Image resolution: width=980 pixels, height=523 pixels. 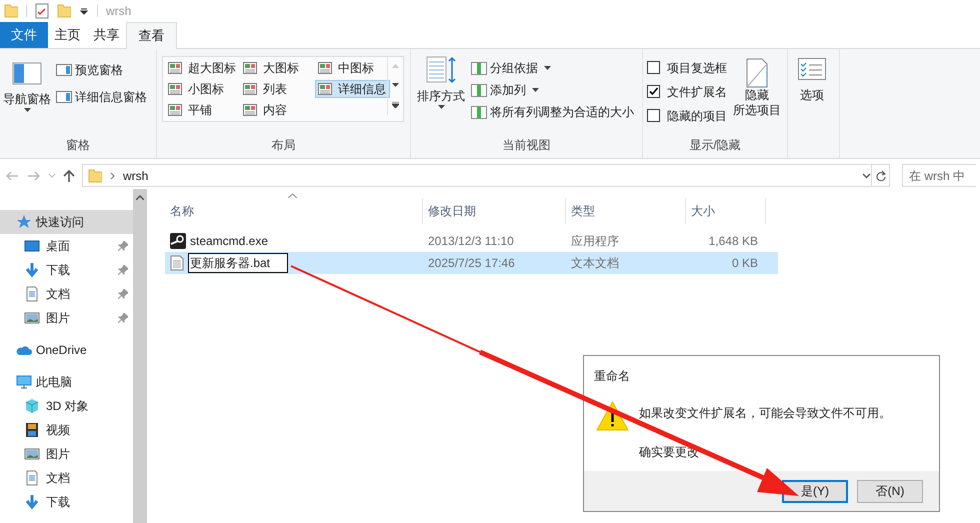 I want to click on ribbon-tab: 文件, so click(x=24, y=35).